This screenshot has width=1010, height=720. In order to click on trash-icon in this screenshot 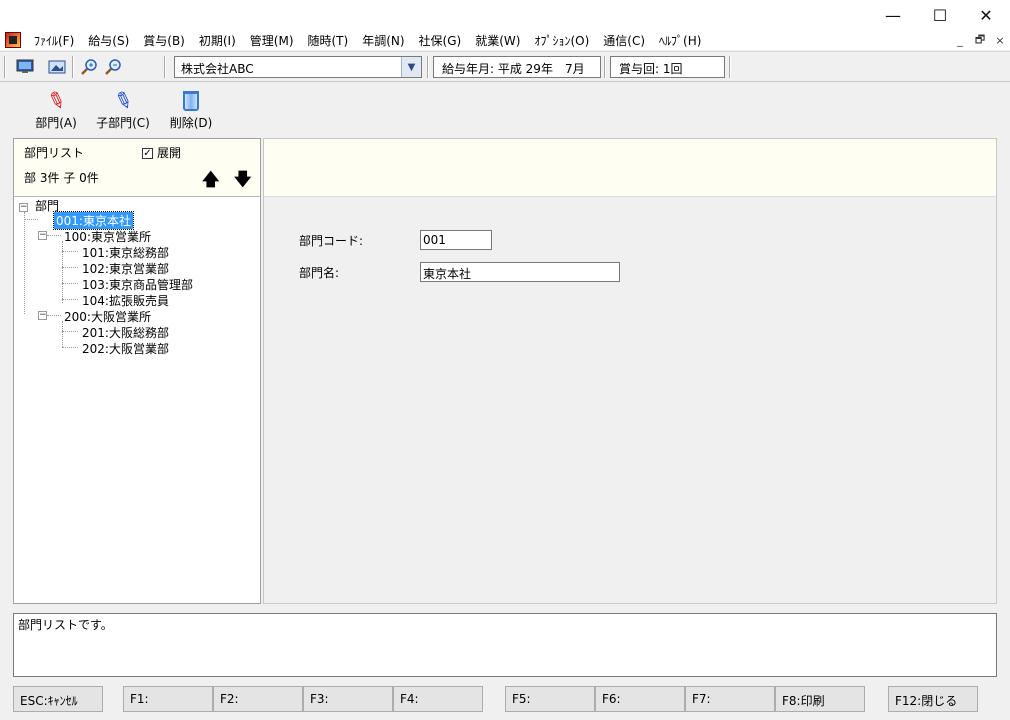, I will do `click(191, 101)`.